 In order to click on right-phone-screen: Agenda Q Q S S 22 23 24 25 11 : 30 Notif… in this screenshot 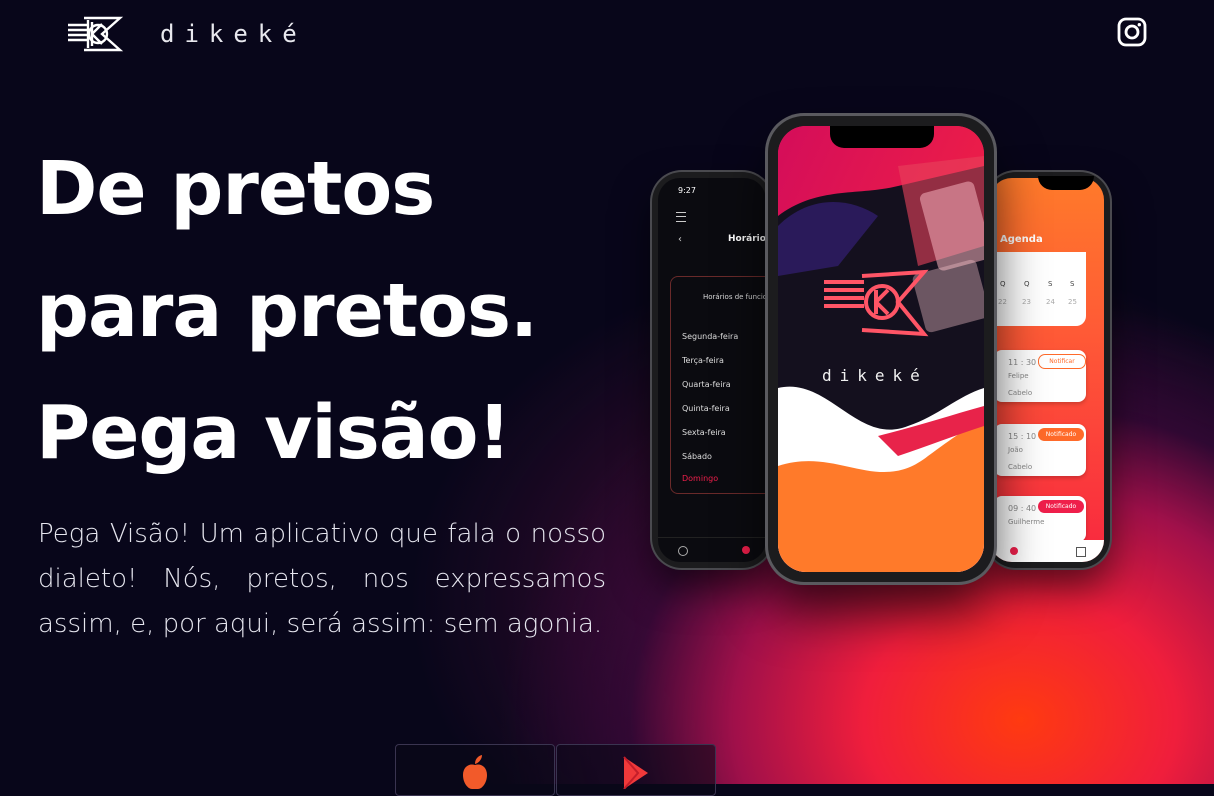, I will do `click(1047, 370)`.